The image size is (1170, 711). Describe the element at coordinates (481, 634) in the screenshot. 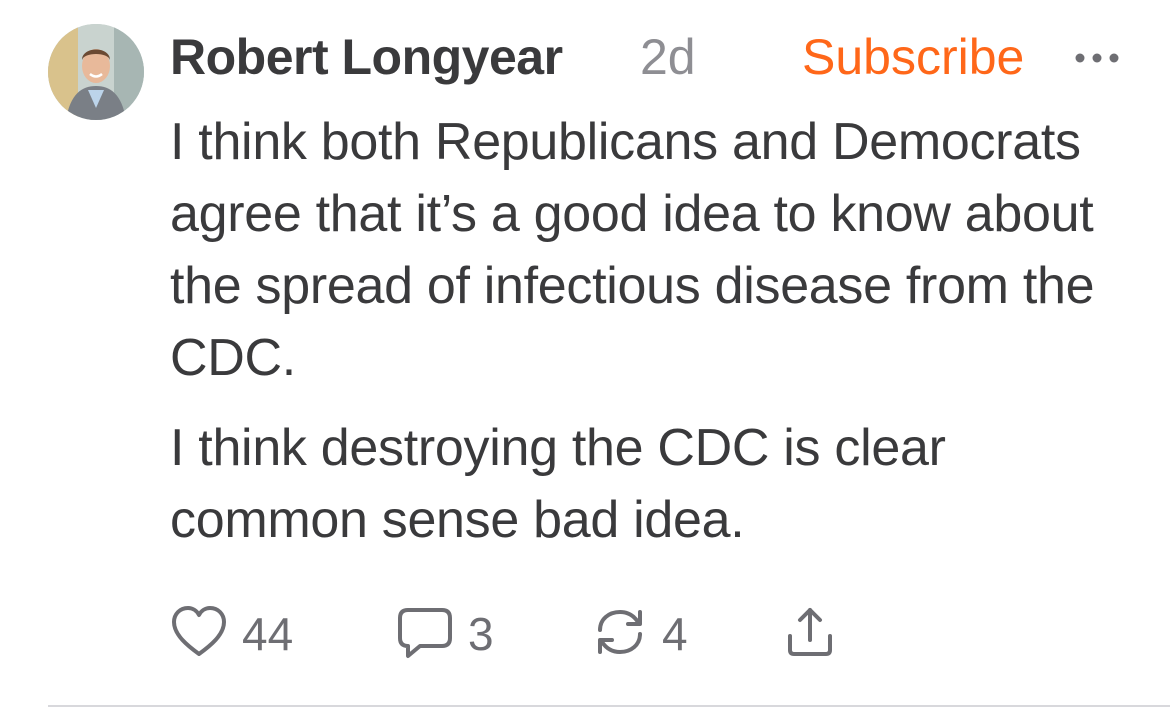

I see `comment-count: 3` at that location.